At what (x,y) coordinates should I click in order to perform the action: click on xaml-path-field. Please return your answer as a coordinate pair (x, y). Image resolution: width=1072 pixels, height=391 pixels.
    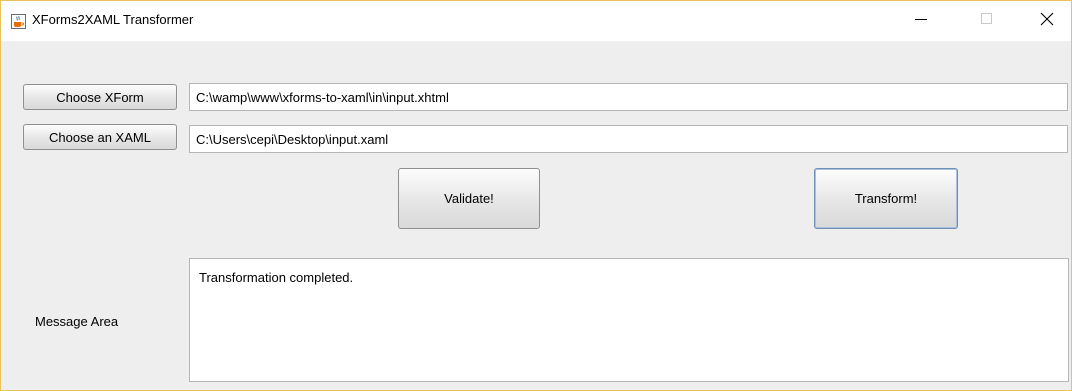
    Looking at the image, I should click on (628, 139).